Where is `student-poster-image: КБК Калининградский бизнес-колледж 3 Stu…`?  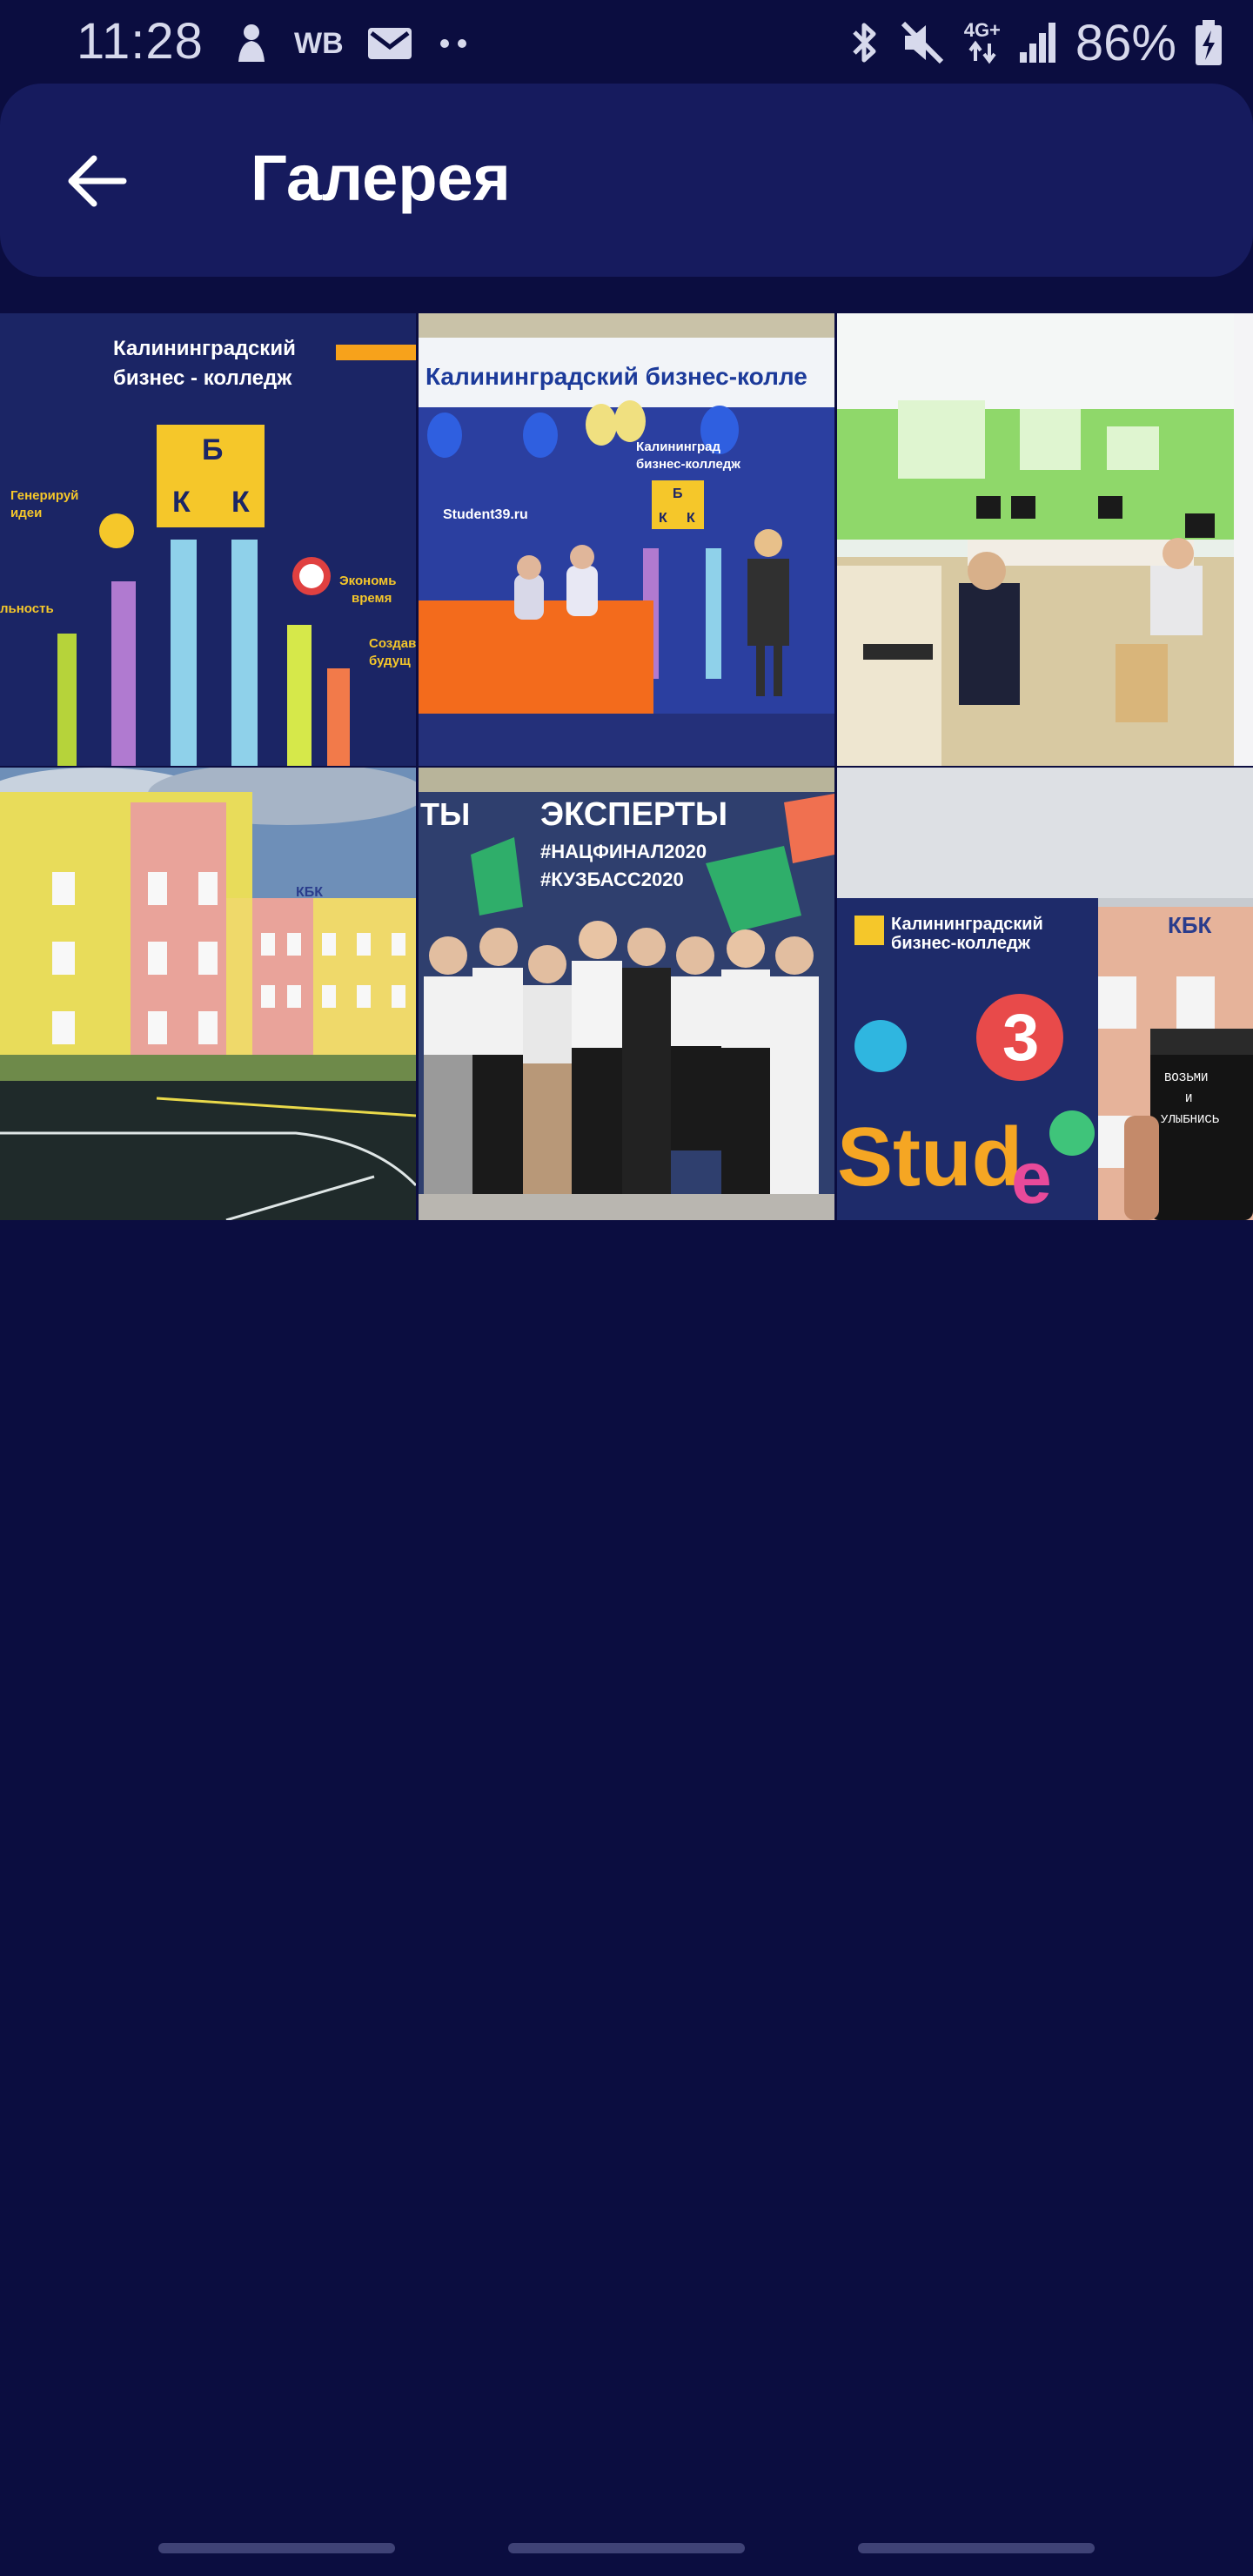 student-poster-image: КБК Калининградский бизнес-колледж 3 Stu… is located at coordinates (1045, 994).